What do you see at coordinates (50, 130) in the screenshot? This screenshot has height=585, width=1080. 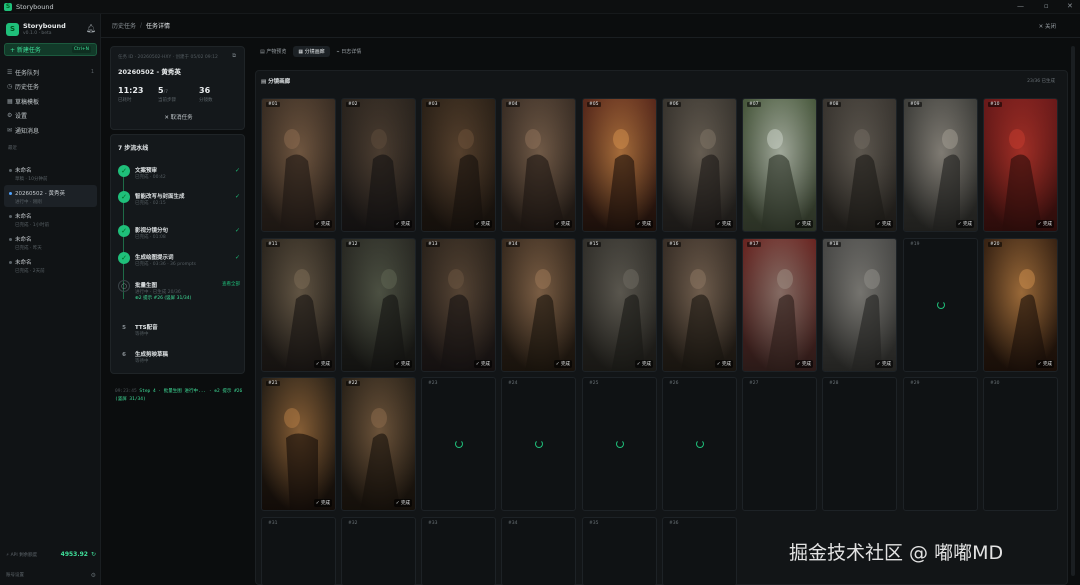 I see `sidebar-item-4: ✉ 通知消息` at bounding box center [50, 130].